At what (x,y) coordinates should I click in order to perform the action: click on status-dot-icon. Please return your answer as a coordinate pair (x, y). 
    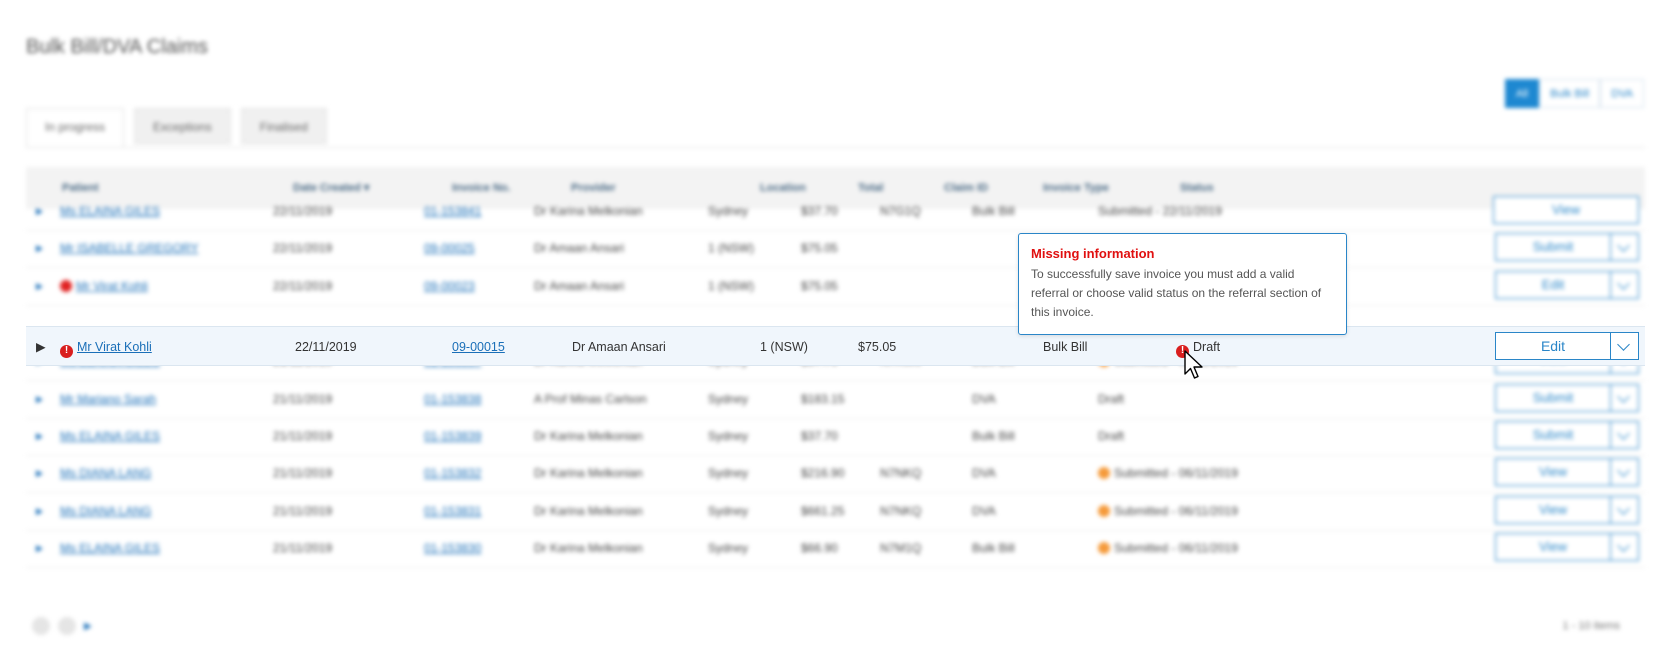
    Looking at the image, I should click on (1104, 511).